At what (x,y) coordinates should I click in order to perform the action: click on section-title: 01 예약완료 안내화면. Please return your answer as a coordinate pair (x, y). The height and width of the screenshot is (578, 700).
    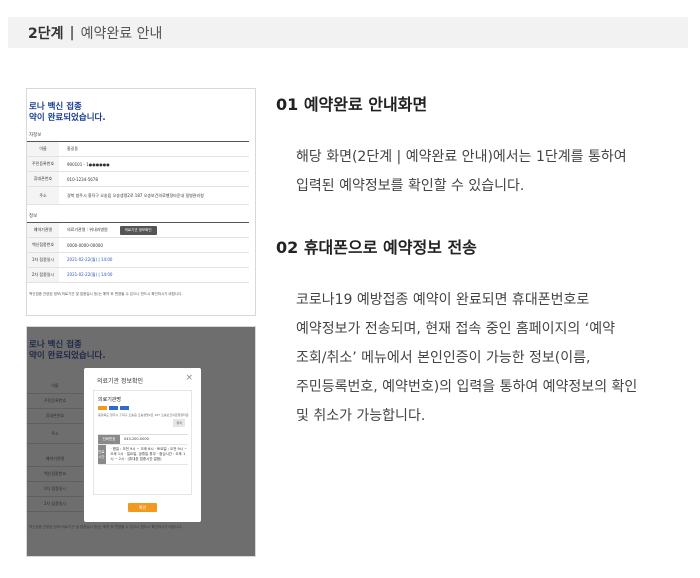
    Looking at the image, I should click on (352, 104).